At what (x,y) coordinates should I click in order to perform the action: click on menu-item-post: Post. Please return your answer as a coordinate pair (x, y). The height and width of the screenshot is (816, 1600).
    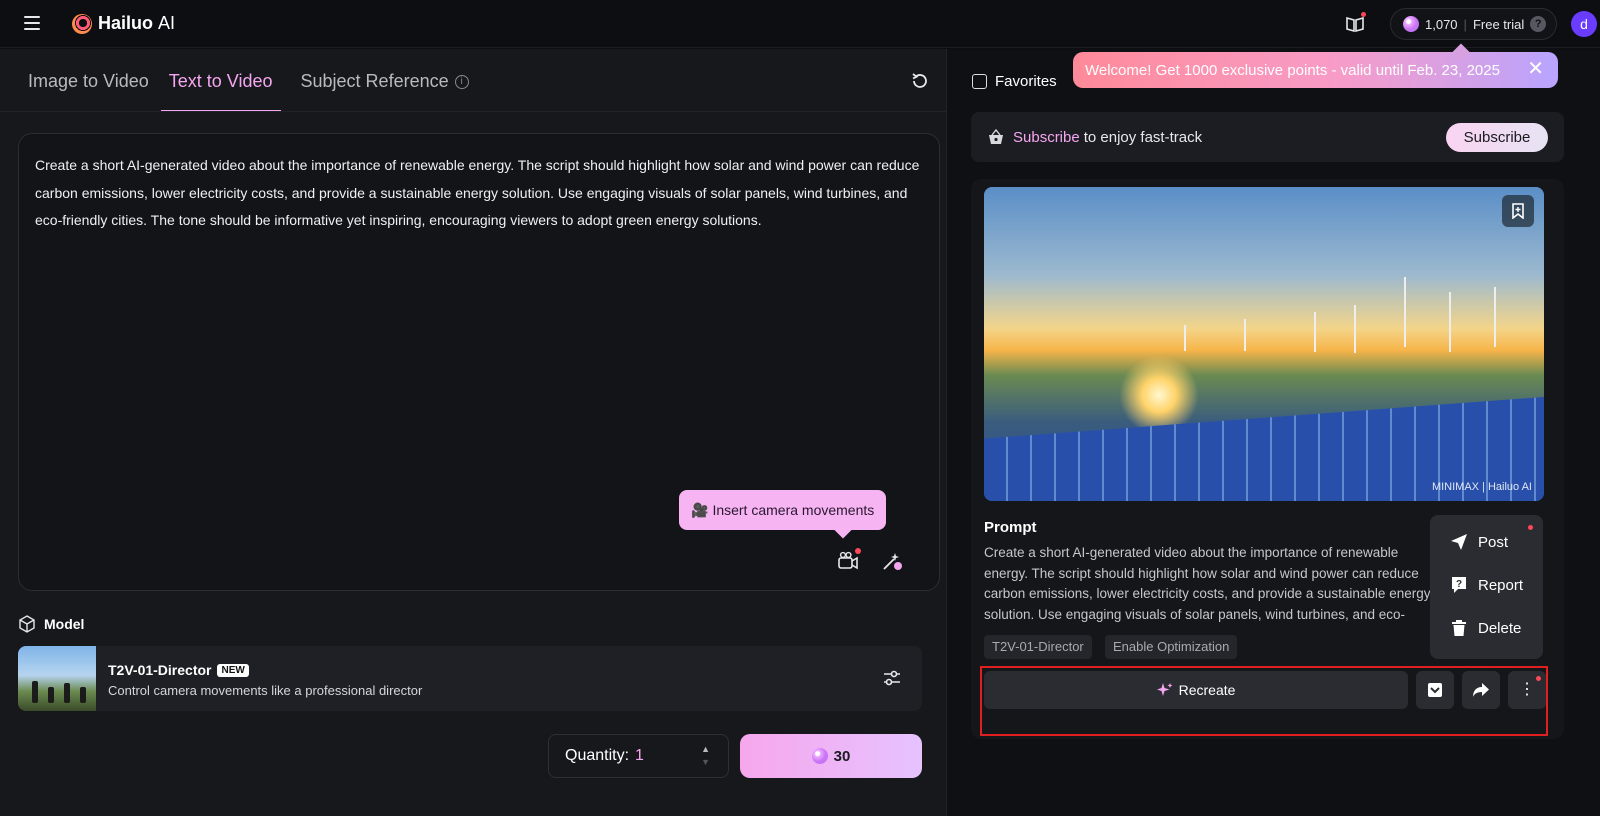
    Looking at the image, I should click on (1479, 542).